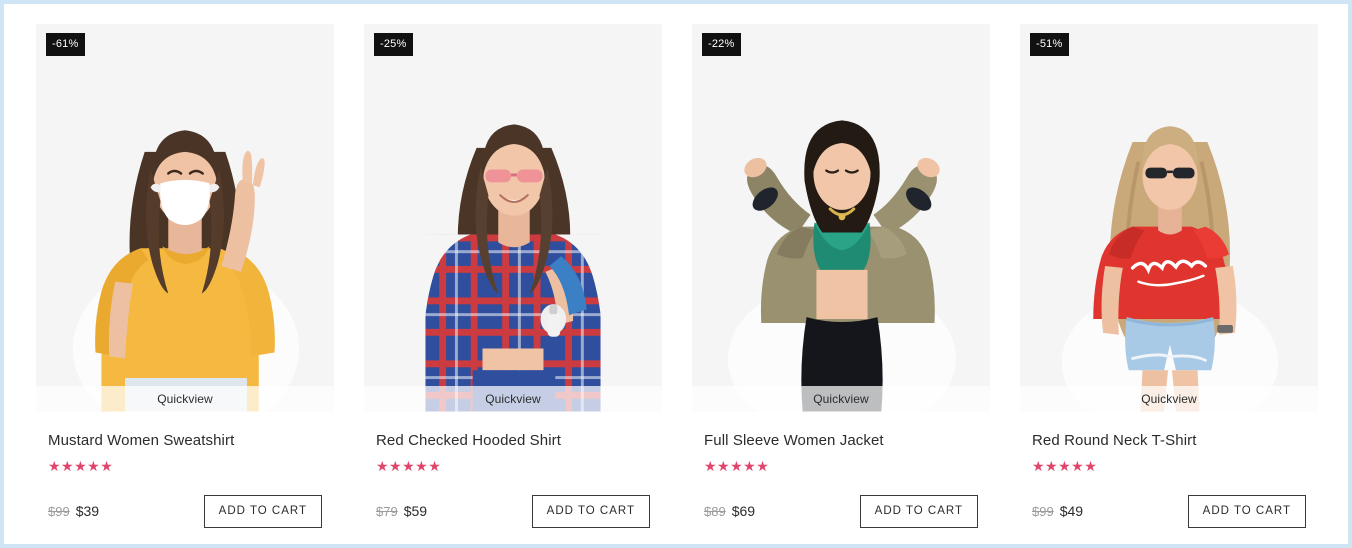 This screenshot has height=548, width=1352. I want to click on product-title: Mustard Women Sweatshirt, so click(141, 440).